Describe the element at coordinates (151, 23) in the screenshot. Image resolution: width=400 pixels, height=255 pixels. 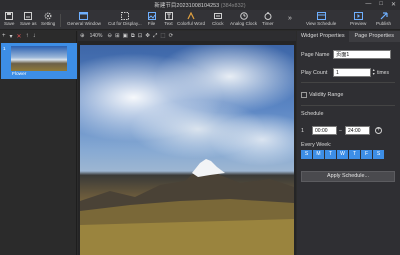
I see `file-label: File` at that location.